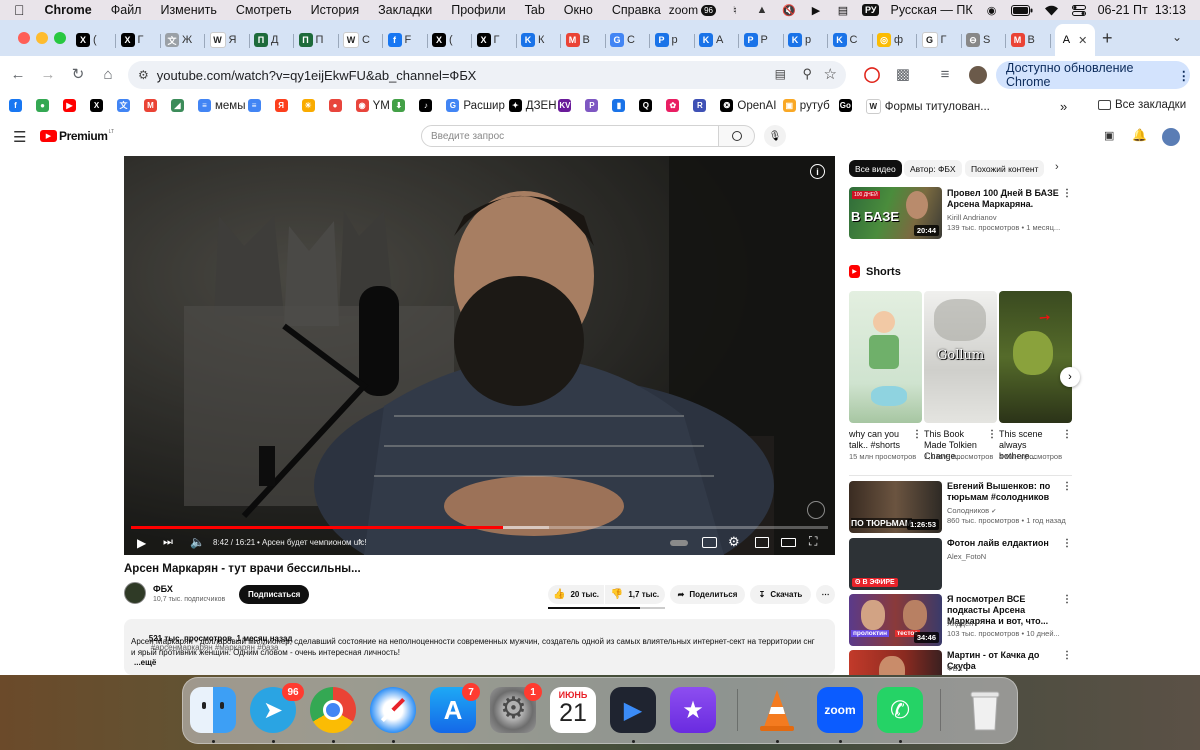 Image resolution: width=1200 pixels, height=750 pixels. What do you see at coordinates (188, 10) in the screenshot?
I see `menu-edit: Изменить` at bounding box center [188, 10].